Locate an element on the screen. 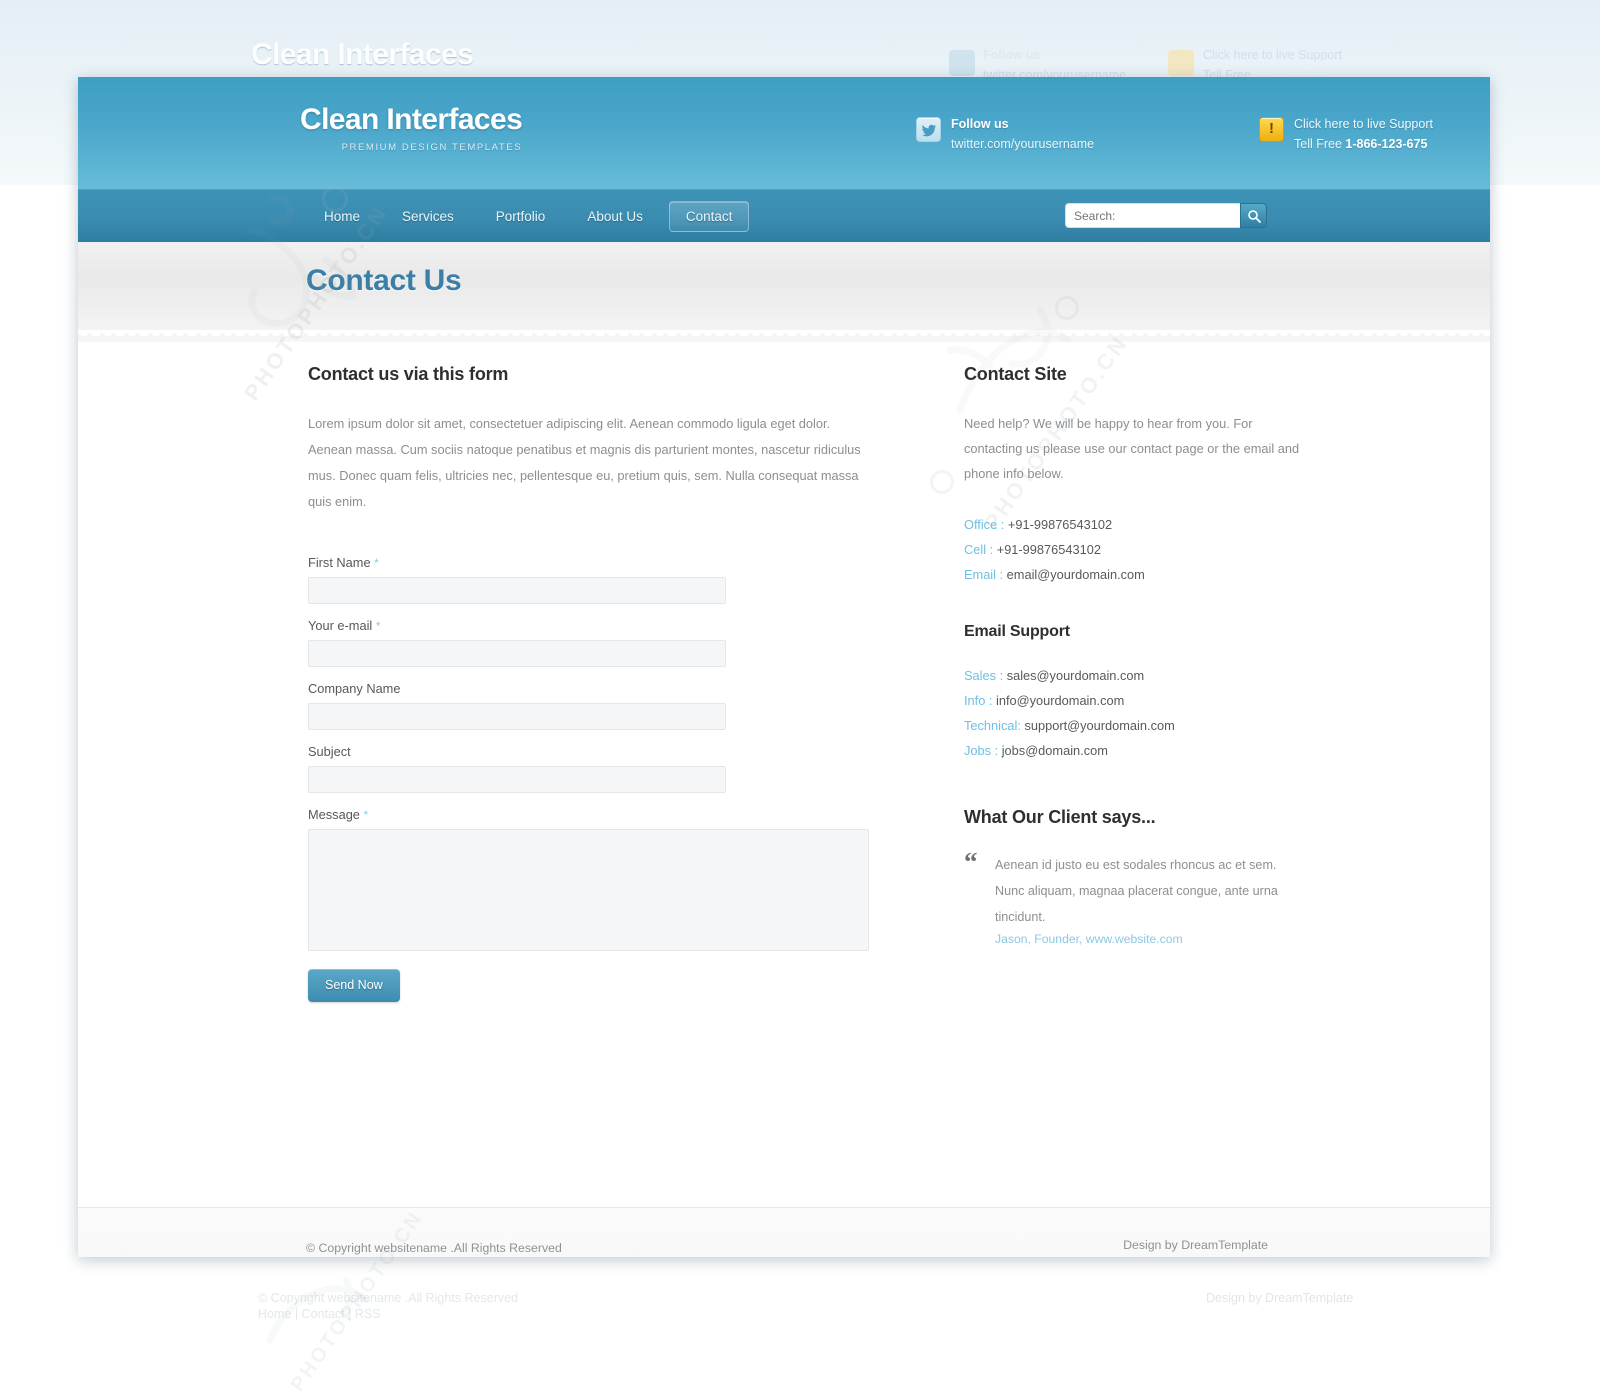  company-name-label: Company Name is located at coordinates (590, 688).